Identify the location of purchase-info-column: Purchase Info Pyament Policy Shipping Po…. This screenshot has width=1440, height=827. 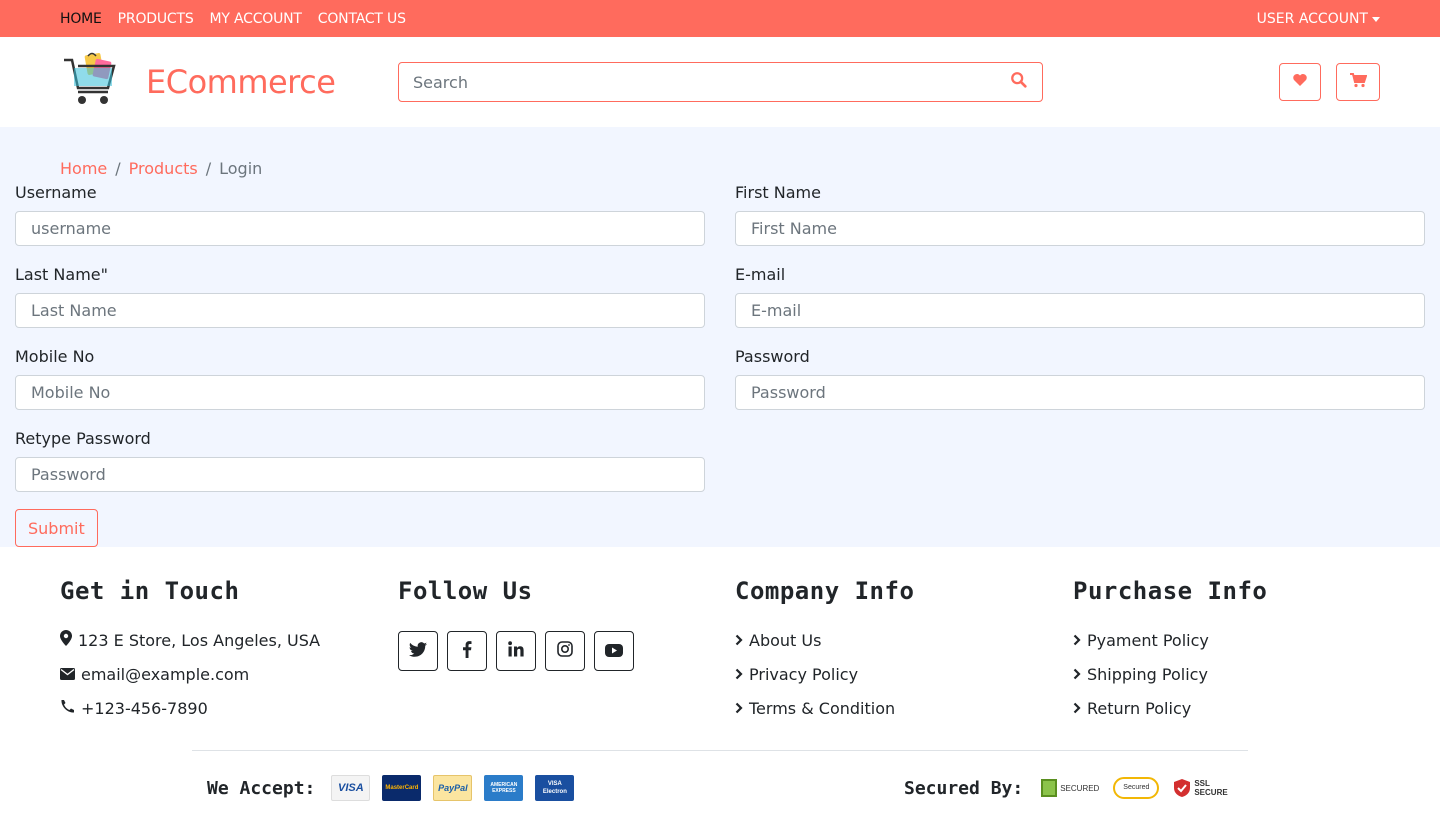
(1170, 651).